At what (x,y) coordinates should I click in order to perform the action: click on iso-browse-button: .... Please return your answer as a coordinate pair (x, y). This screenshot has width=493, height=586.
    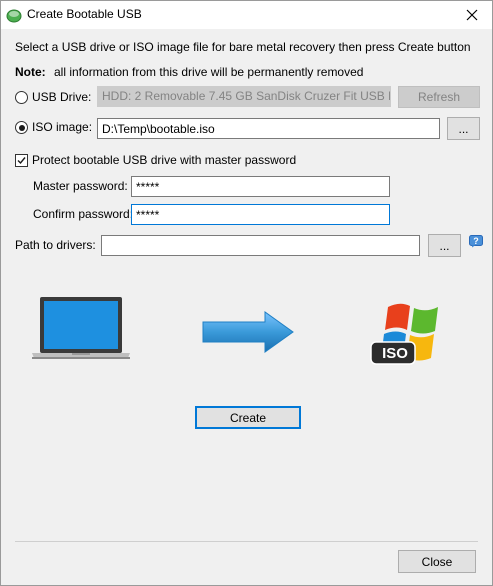
    Looking at the image, I should click on (463, 128).